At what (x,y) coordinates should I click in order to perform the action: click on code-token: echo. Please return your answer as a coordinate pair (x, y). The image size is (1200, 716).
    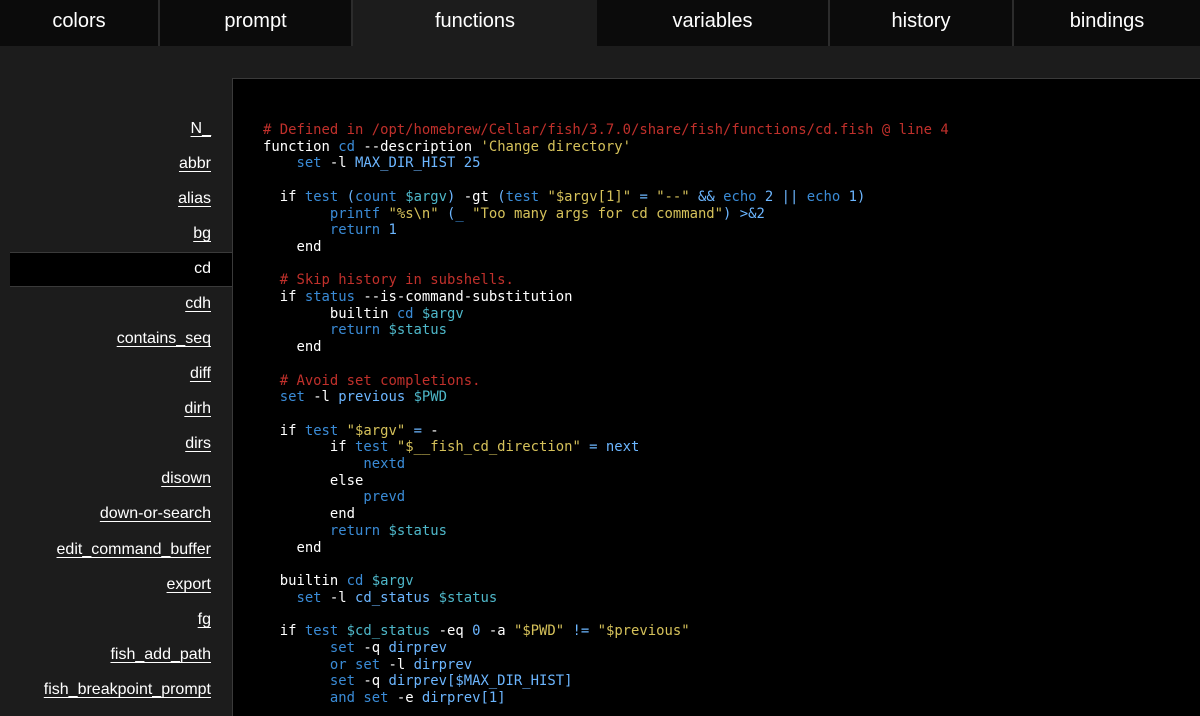
    Looking at the image, I should click on (740, 196).